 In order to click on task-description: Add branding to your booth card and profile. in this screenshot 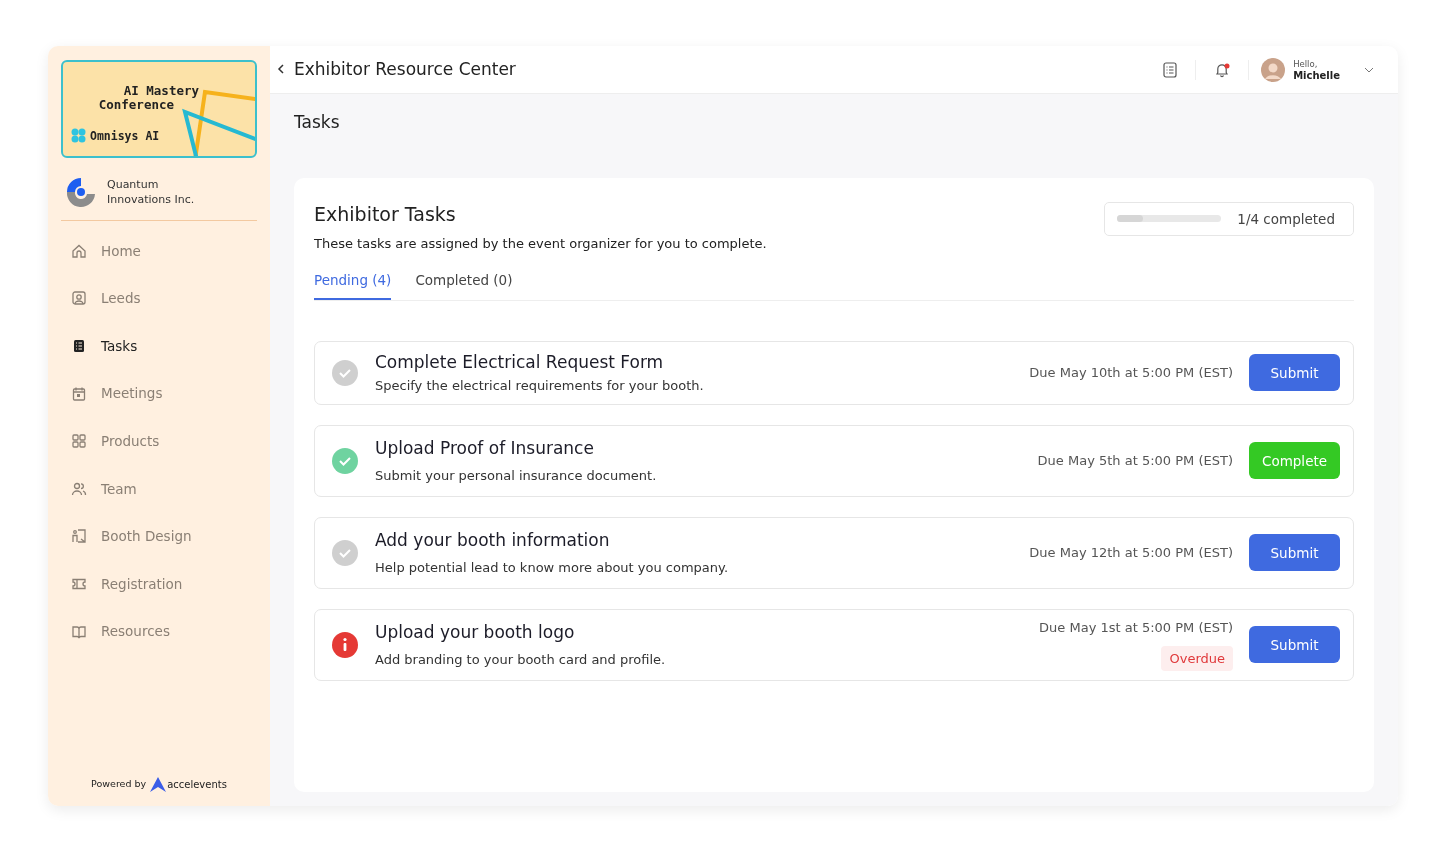, I will do `click(520, 659)`.